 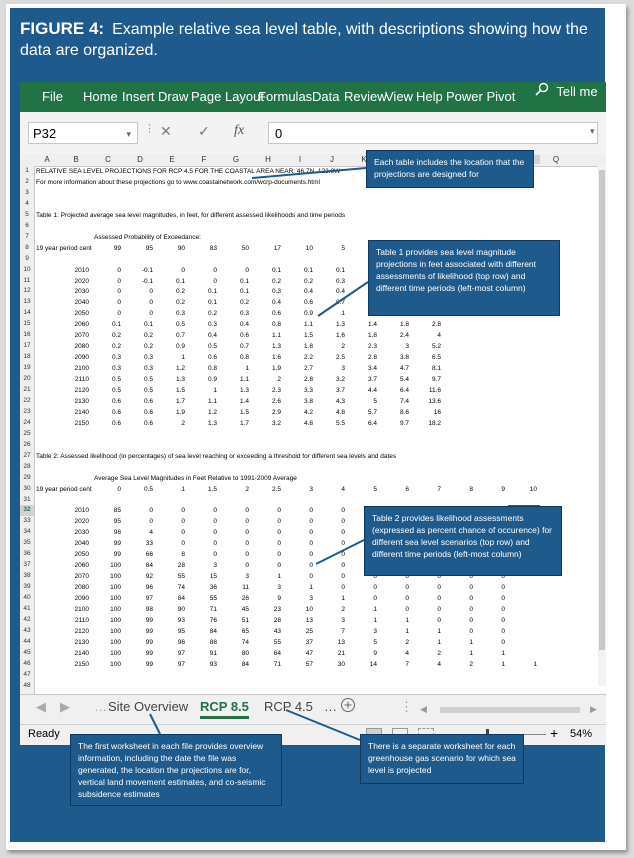 What do you see at coordinates (27, 576) in the screenshot?
I see `row-header: 38` at bounding box center [27, 576].